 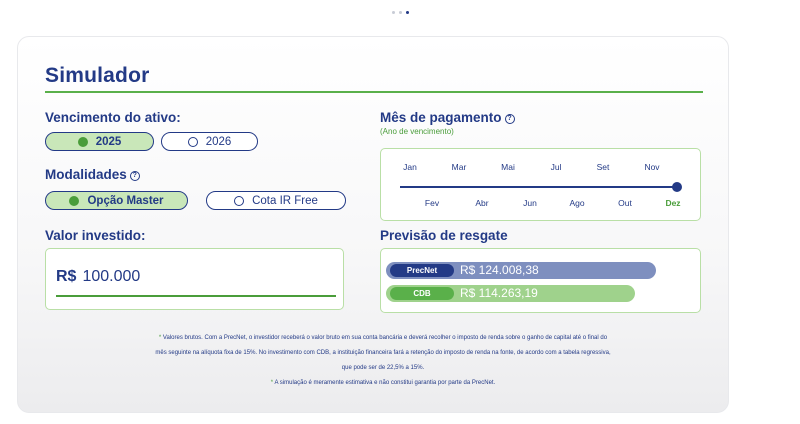 What do you see at coordinates (125, 200) in the screenshot?
I see `option-label: Opção Master` at bounding box center [125, 200].